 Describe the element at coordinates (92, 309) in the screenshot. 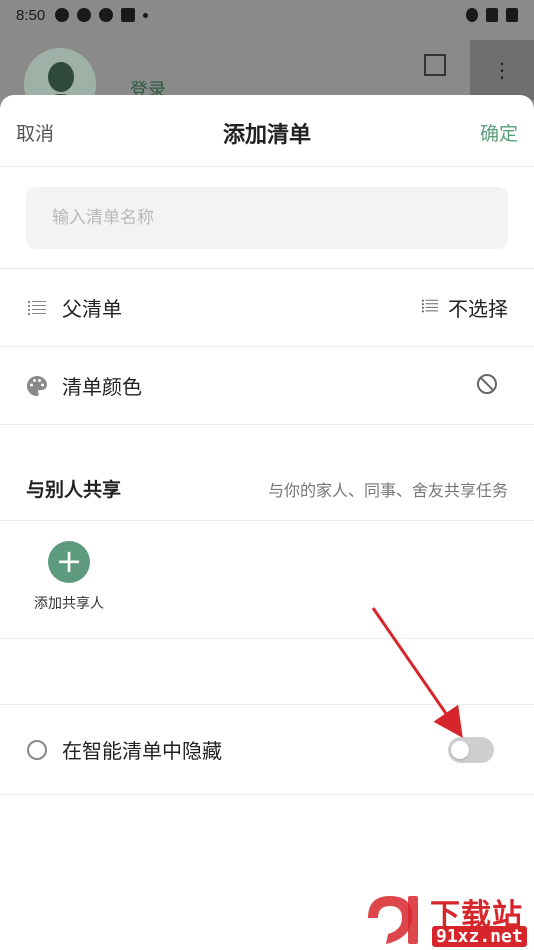

I see `parent-list-label: 父清单` at that location.